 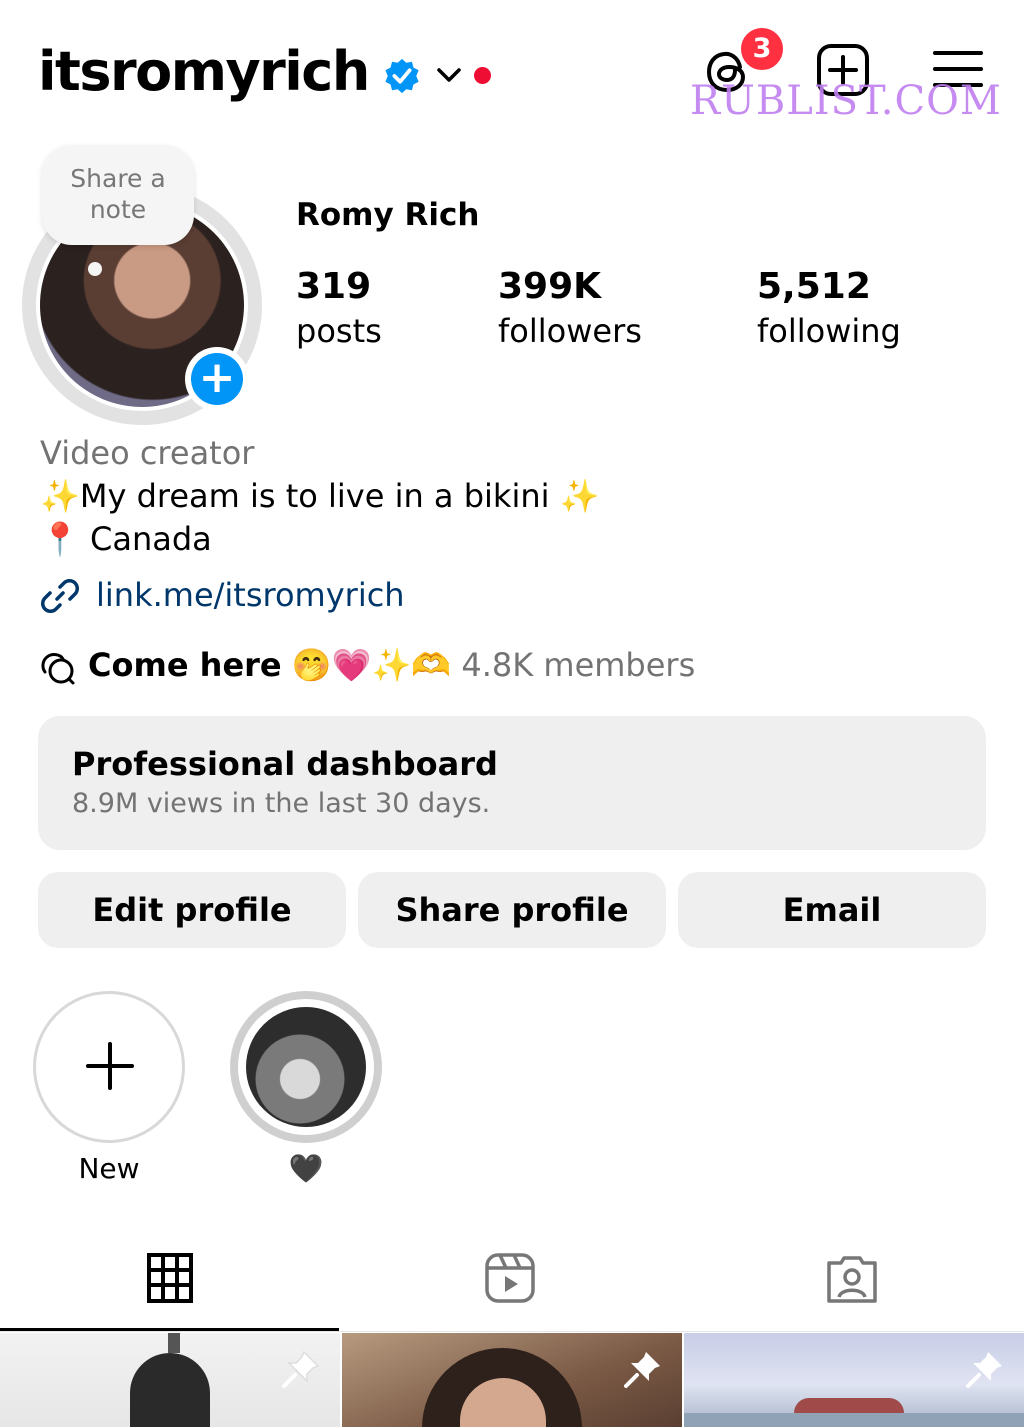 What do you see at coordinates (512, 783) in the screenshot?
I see `professional-dashboard-card` at bounding box center [512, 783].